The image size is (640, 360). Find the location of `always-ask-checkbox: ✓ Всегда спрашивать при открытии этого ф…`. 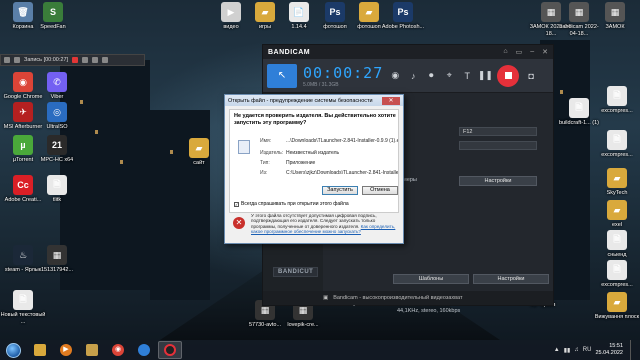

always-ask-checkbox: ✓ Всегда спрашивать при открытии этого ф… is located at coordinates (291, 204).